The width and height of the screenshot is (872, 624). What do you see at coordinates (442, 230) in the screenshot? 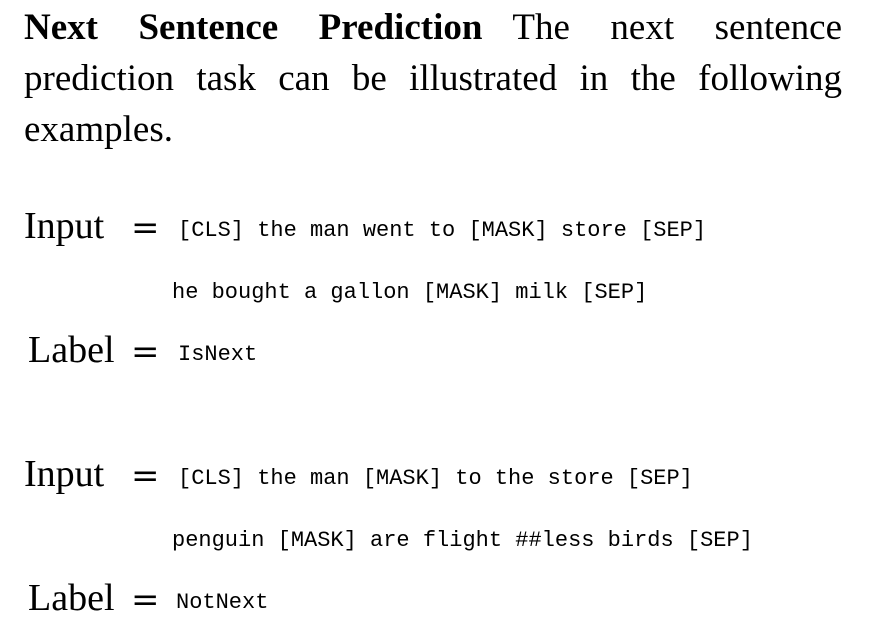
I see `input-sentence-a: [CLS] the man went to [MASK] store [SEP]` at bounding box center [442, 230].